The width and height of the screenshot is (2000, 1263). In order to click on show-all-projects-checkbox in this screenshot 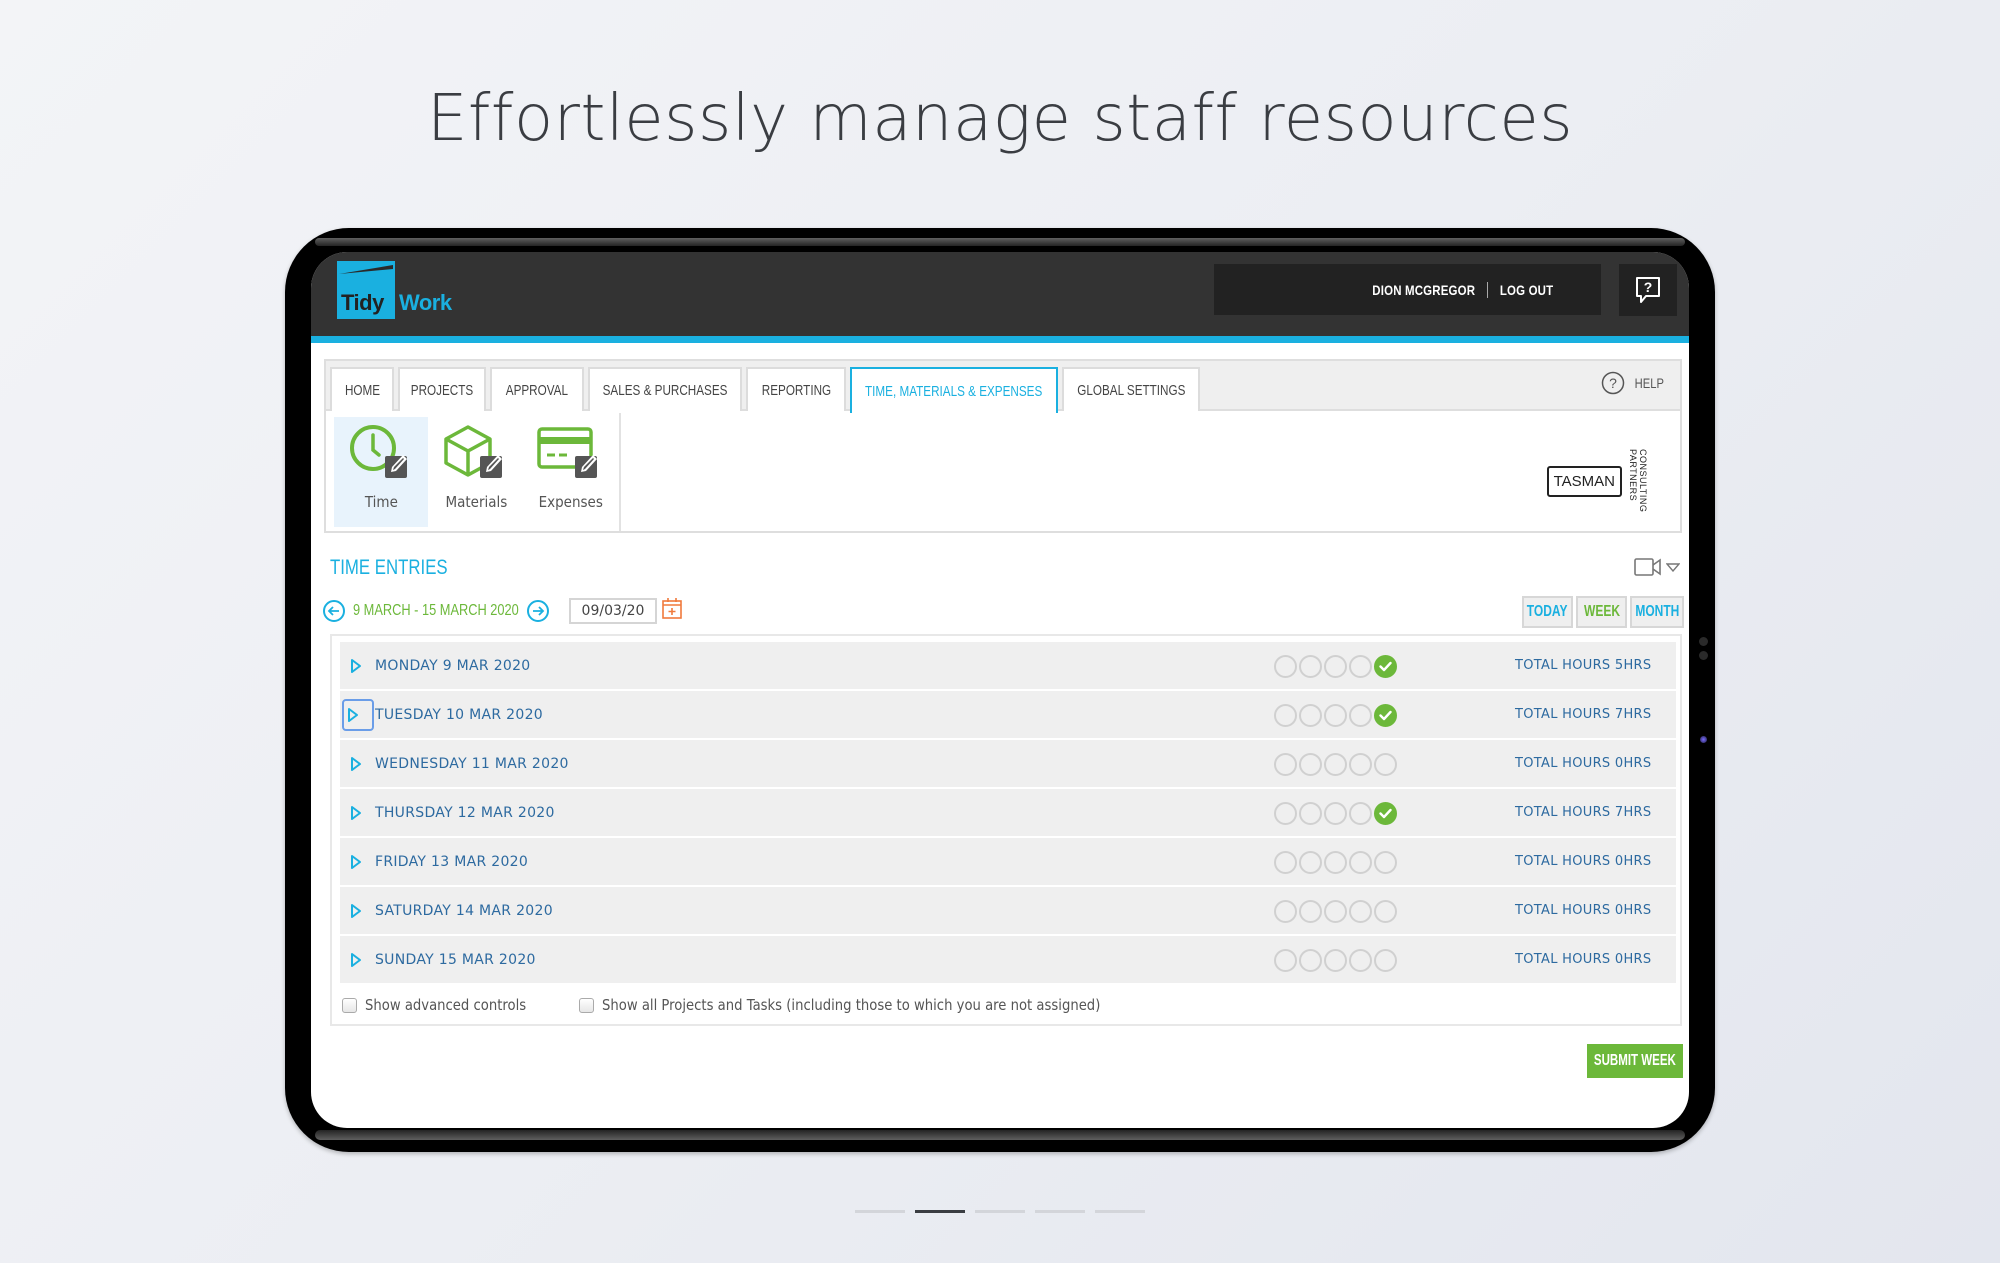, I will do `click(586, 1005)`.